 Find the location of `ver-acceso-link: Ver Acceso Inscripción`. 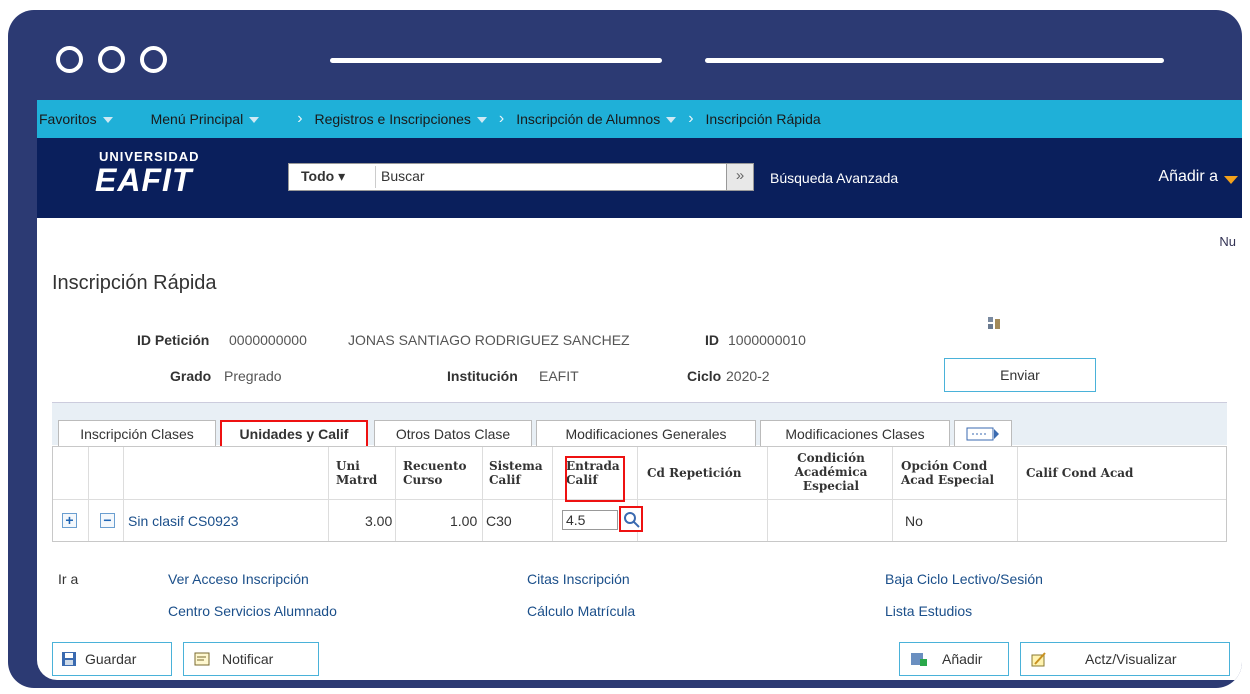

ver-acceso-link: Ver Acceso Inscripción is located at coordinates (238, 579).